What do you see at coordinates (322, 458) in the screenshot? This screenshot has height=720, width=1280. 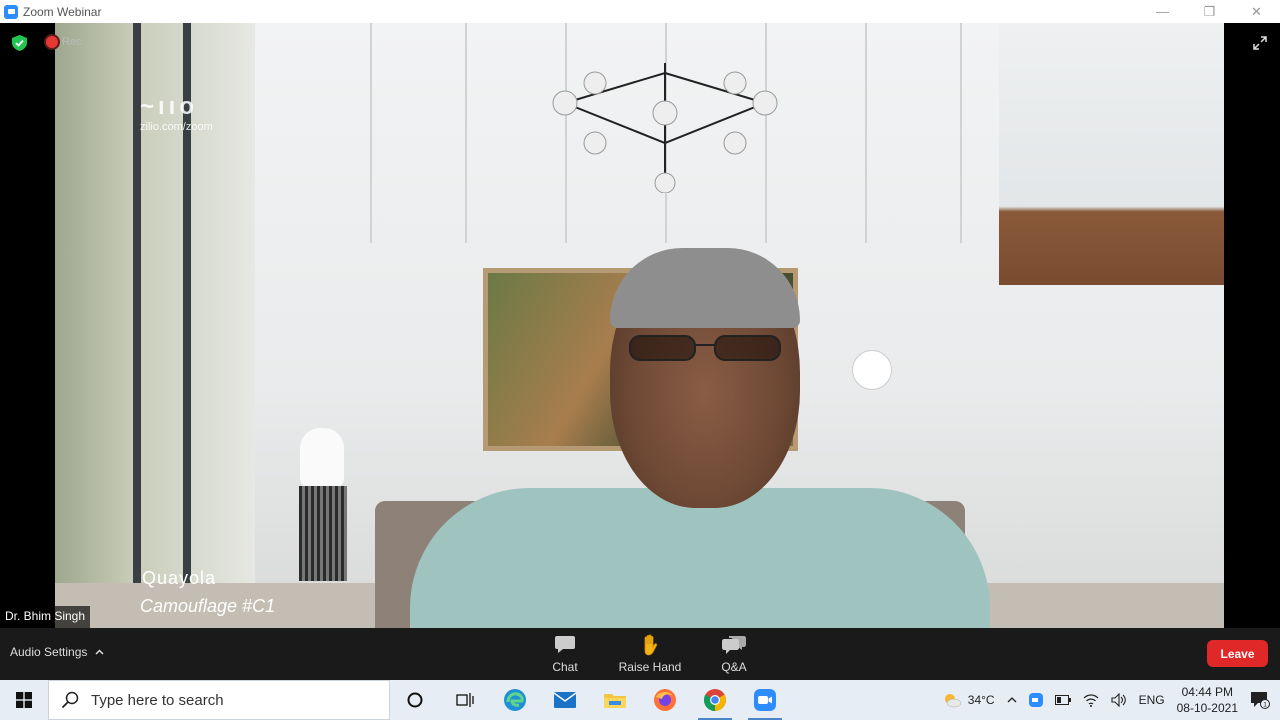 I see `vase-graphic` at bounding box center [322, 458].